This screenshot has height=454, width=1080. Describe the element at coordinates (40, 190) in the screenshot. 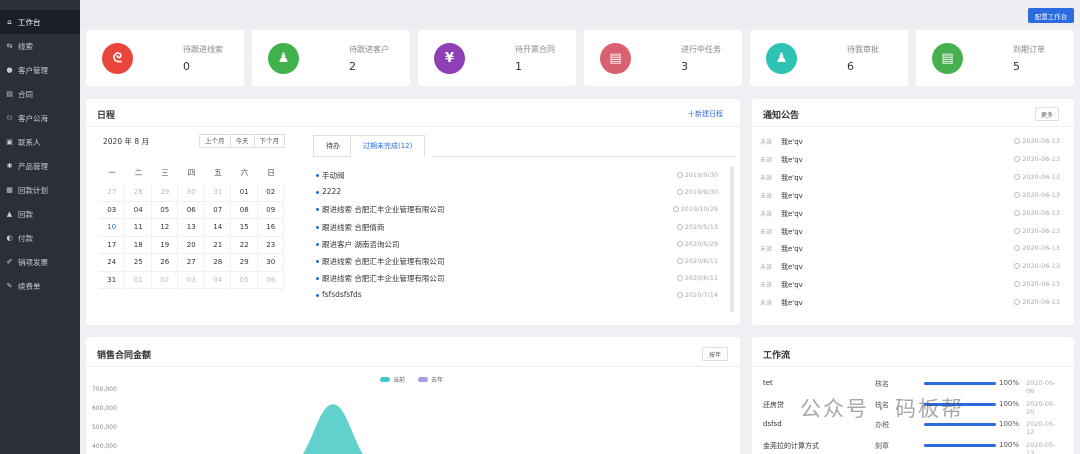

I see `sidebar-item-7: ▦ 回款计划` at that location.